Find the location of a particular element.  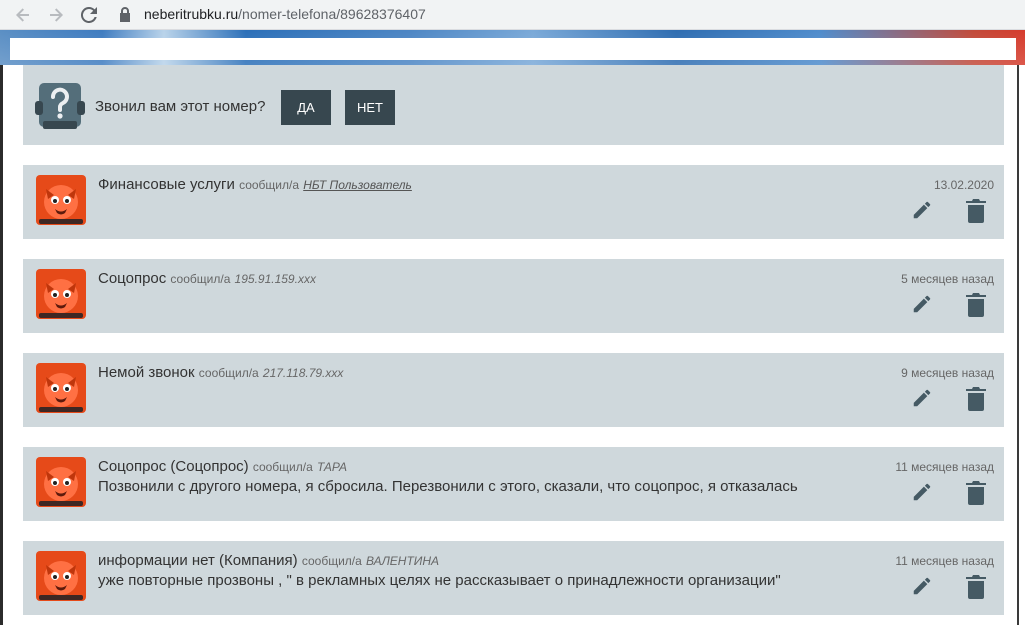

page-border-left is located at coordinates (1, 345).